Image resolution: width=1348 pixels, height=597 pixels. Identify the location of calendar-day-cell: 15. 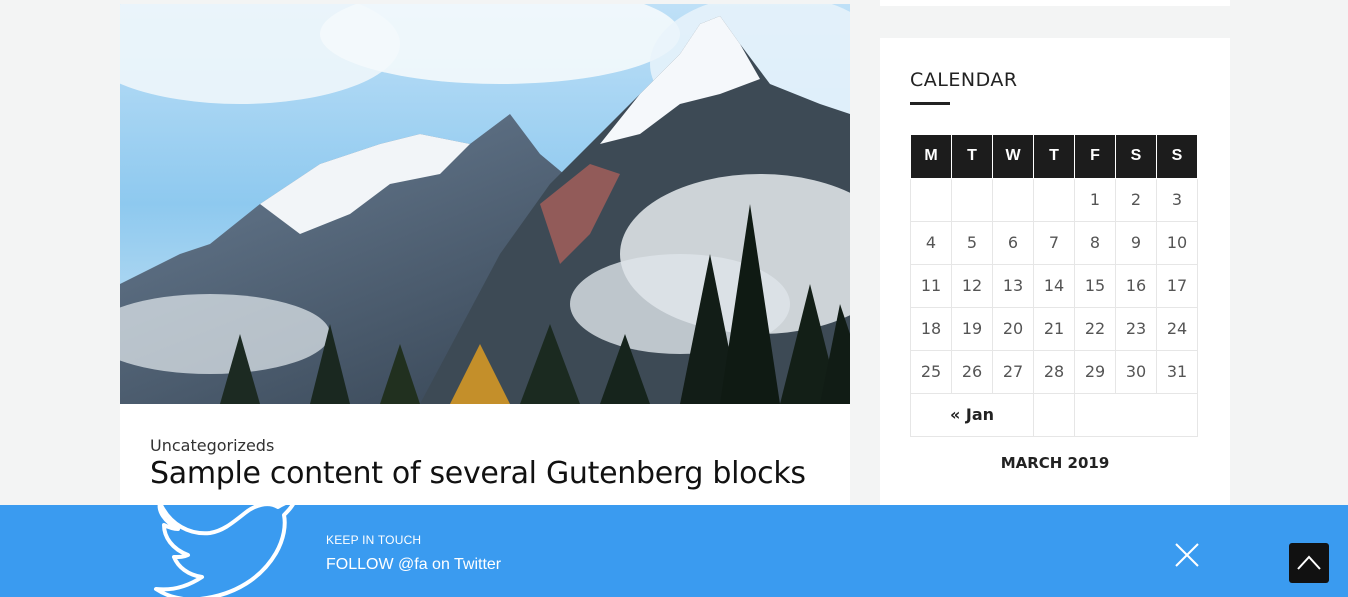
(1095, 285).